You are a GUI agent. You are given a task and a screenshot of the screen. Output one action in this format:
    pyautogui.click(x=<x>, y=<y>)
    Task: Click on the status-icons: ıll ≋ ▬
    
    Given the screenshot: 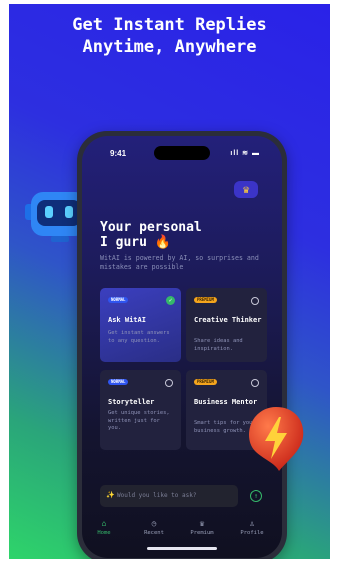 What is the action you would take?
    pyautogui.click(x=245, y=153)
    